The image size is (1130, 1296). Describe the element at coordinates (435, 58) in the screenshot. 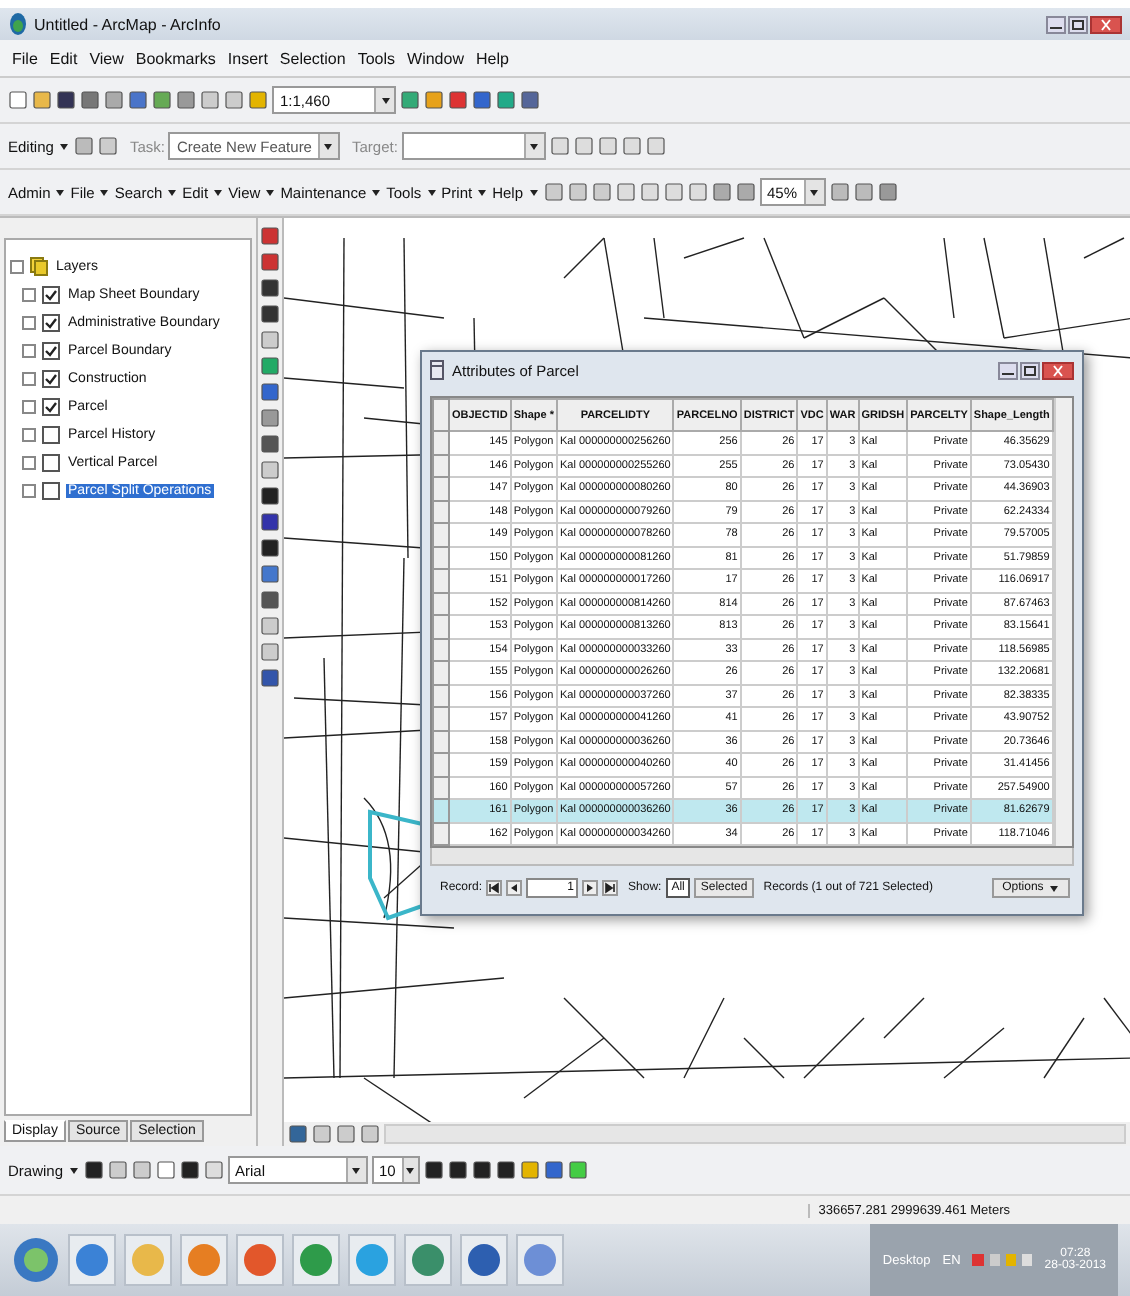

I see `menu-item: Window` at that location.